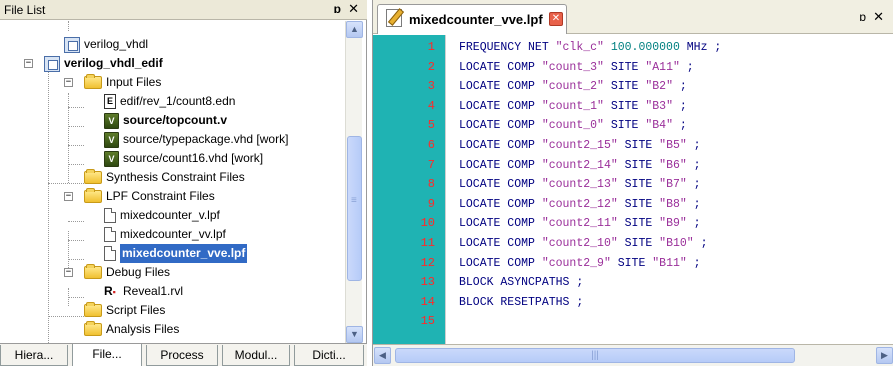 The height and width of the screenshot is (366, 893). What do you see at coordinates (52, 63) in the screenshot?
I see `project-icon` at bounding box center [52, 63].